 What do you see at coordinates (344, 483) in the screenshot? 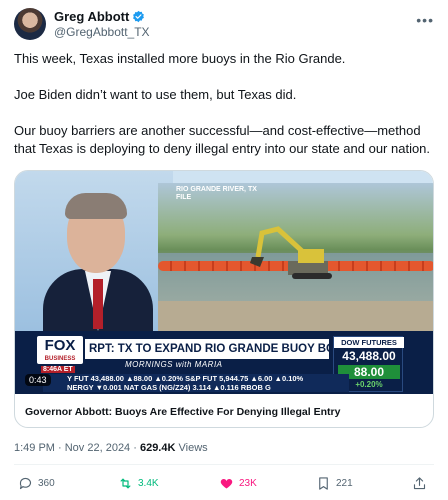
I see `bookmark-count: 221` at bounding box center [344, 483].